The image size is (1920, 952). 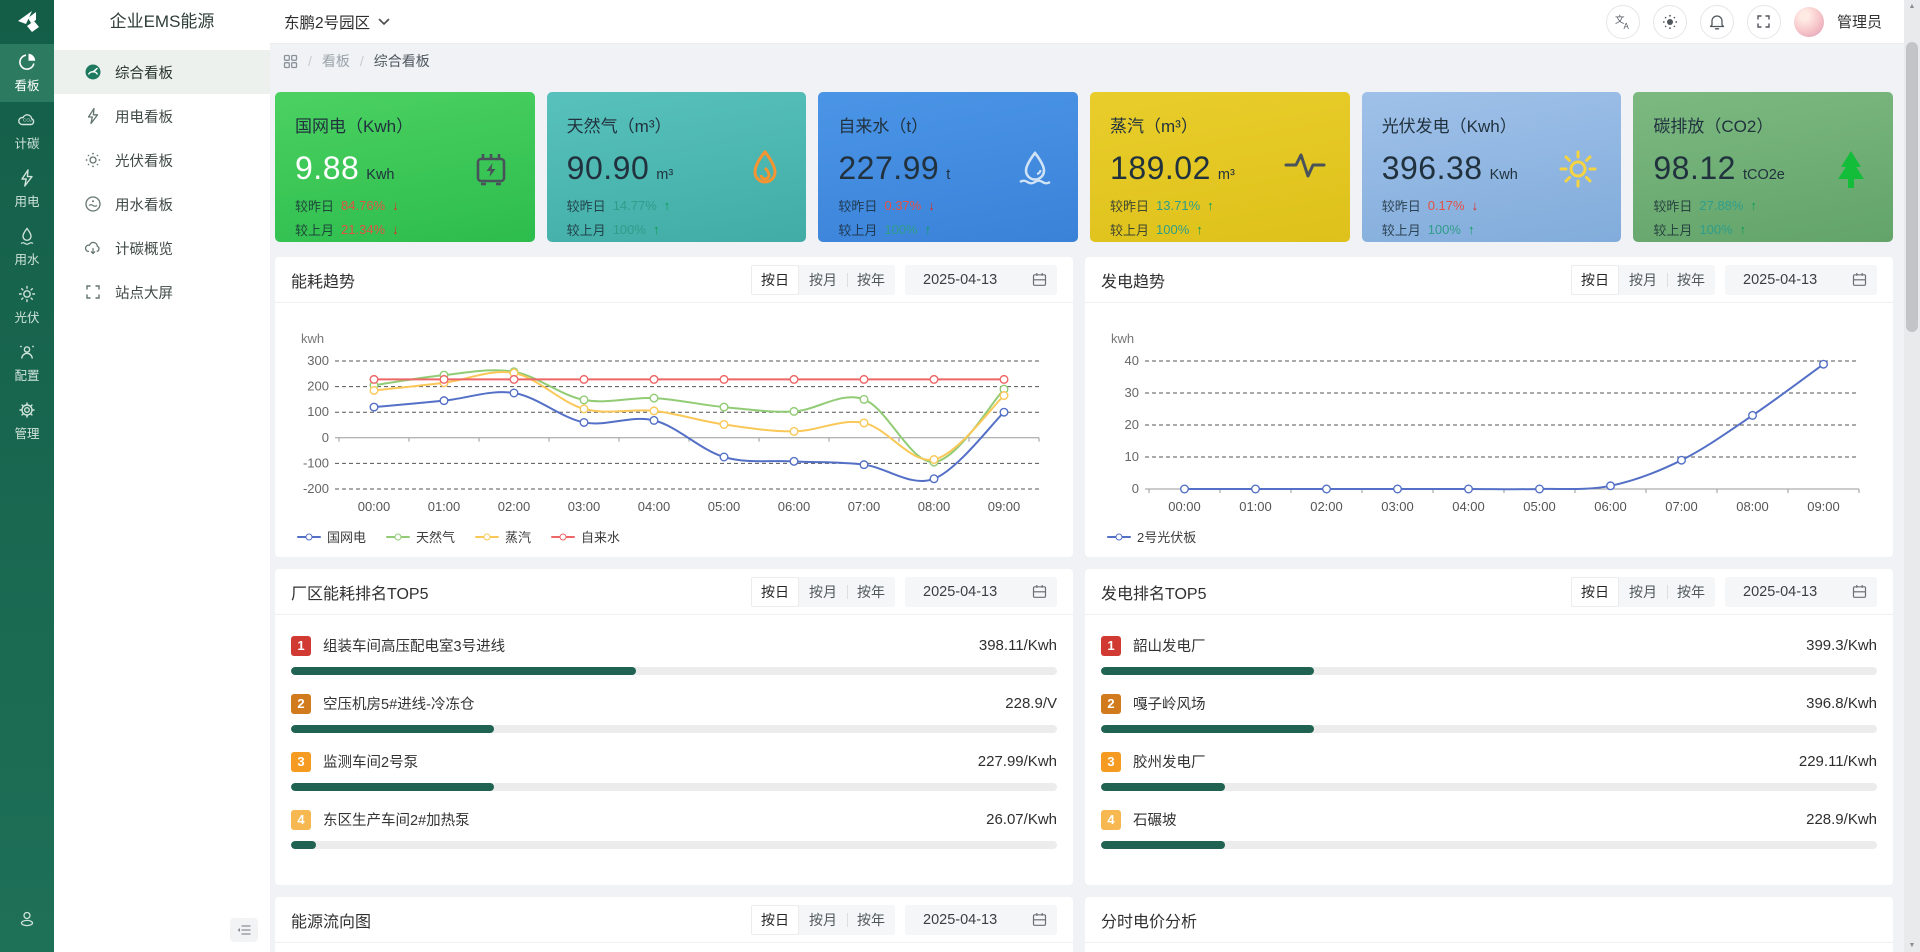 I want to click on scrollbar-thumb, so click(x=1912, y=187).